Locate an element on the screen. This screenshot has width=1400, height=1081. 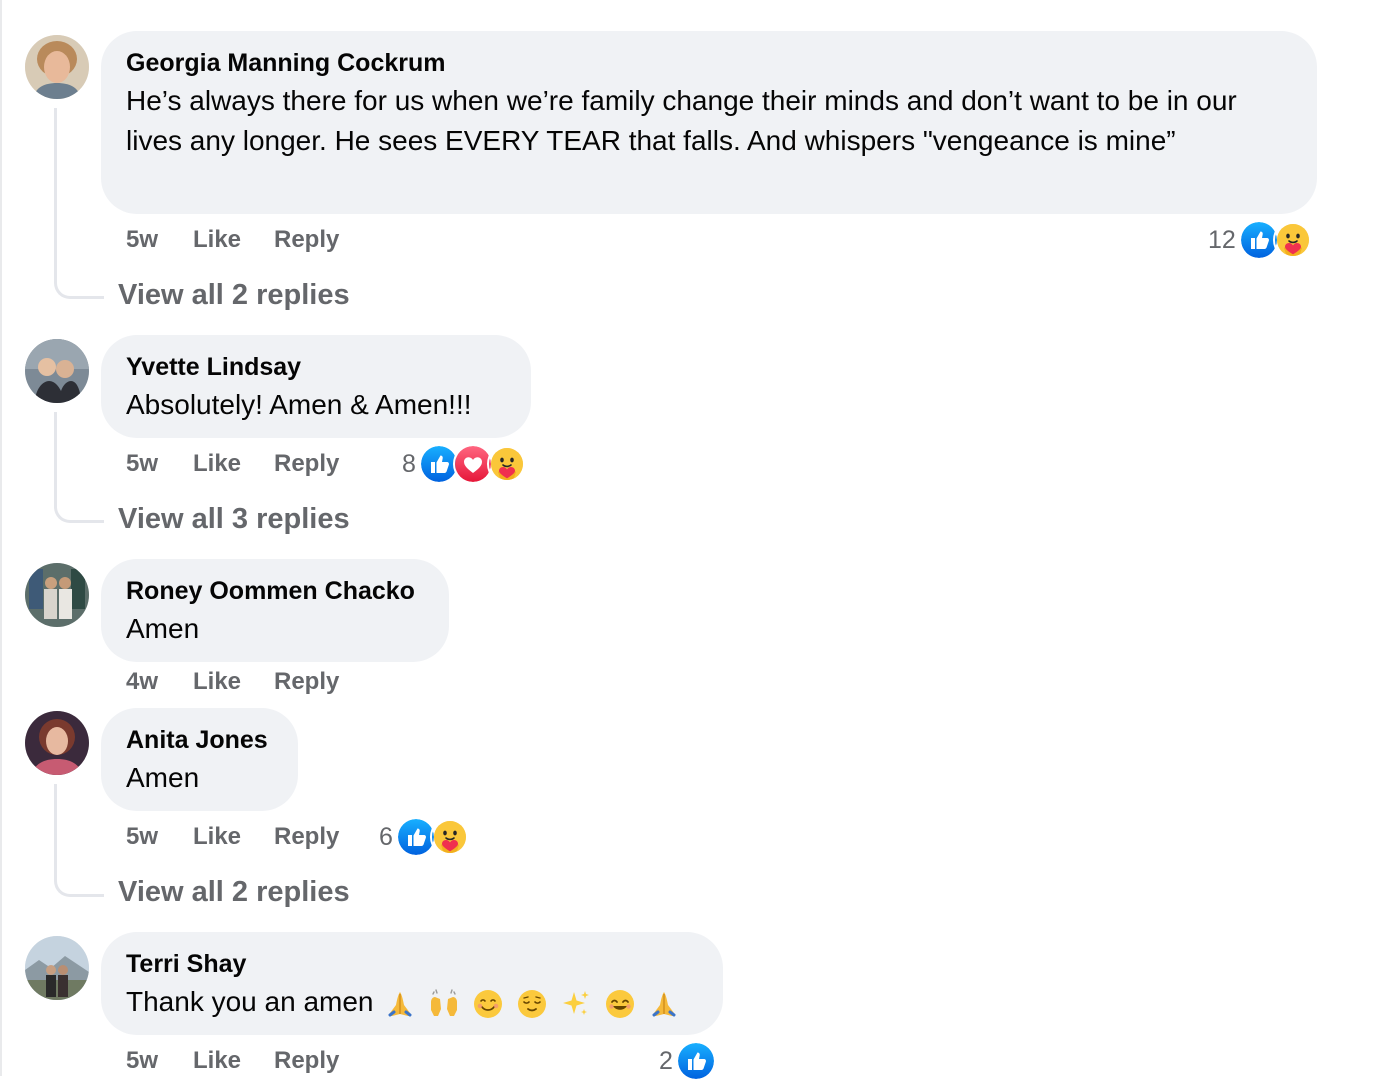
author-name: Roney Oommen Chacko is located at coordinates (275, 591).